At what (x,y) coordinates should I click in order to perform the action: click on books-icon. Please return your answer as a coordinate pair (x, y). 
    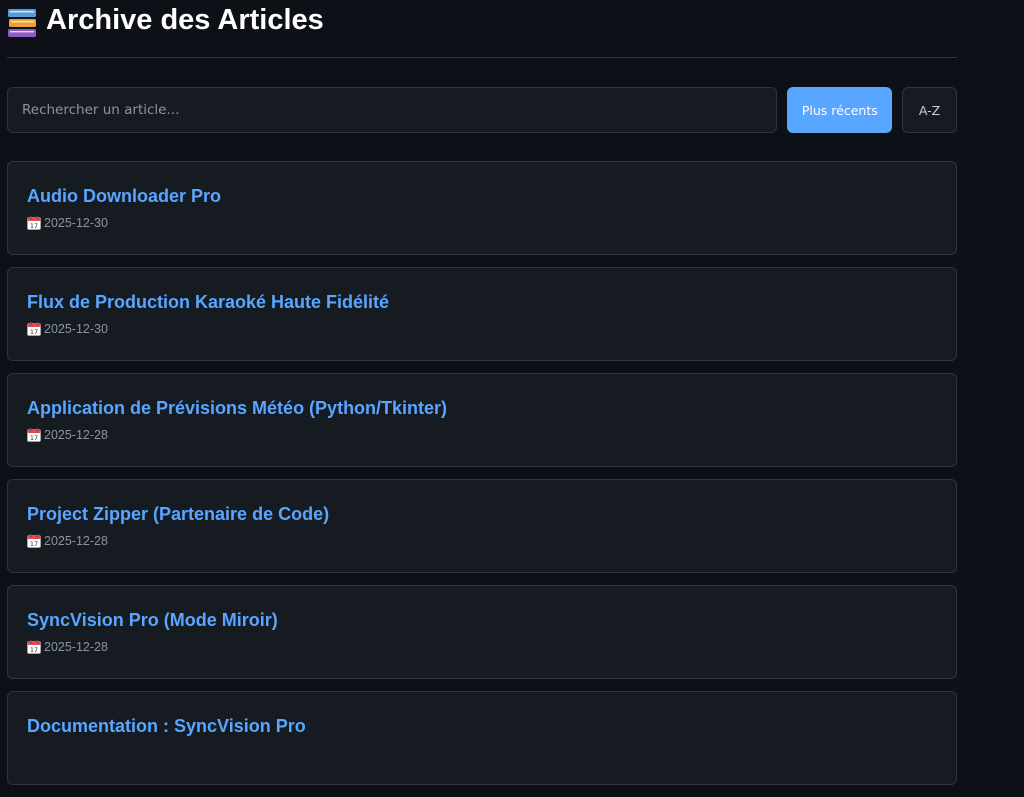
    Looking at the image, I should click on (22, 23).